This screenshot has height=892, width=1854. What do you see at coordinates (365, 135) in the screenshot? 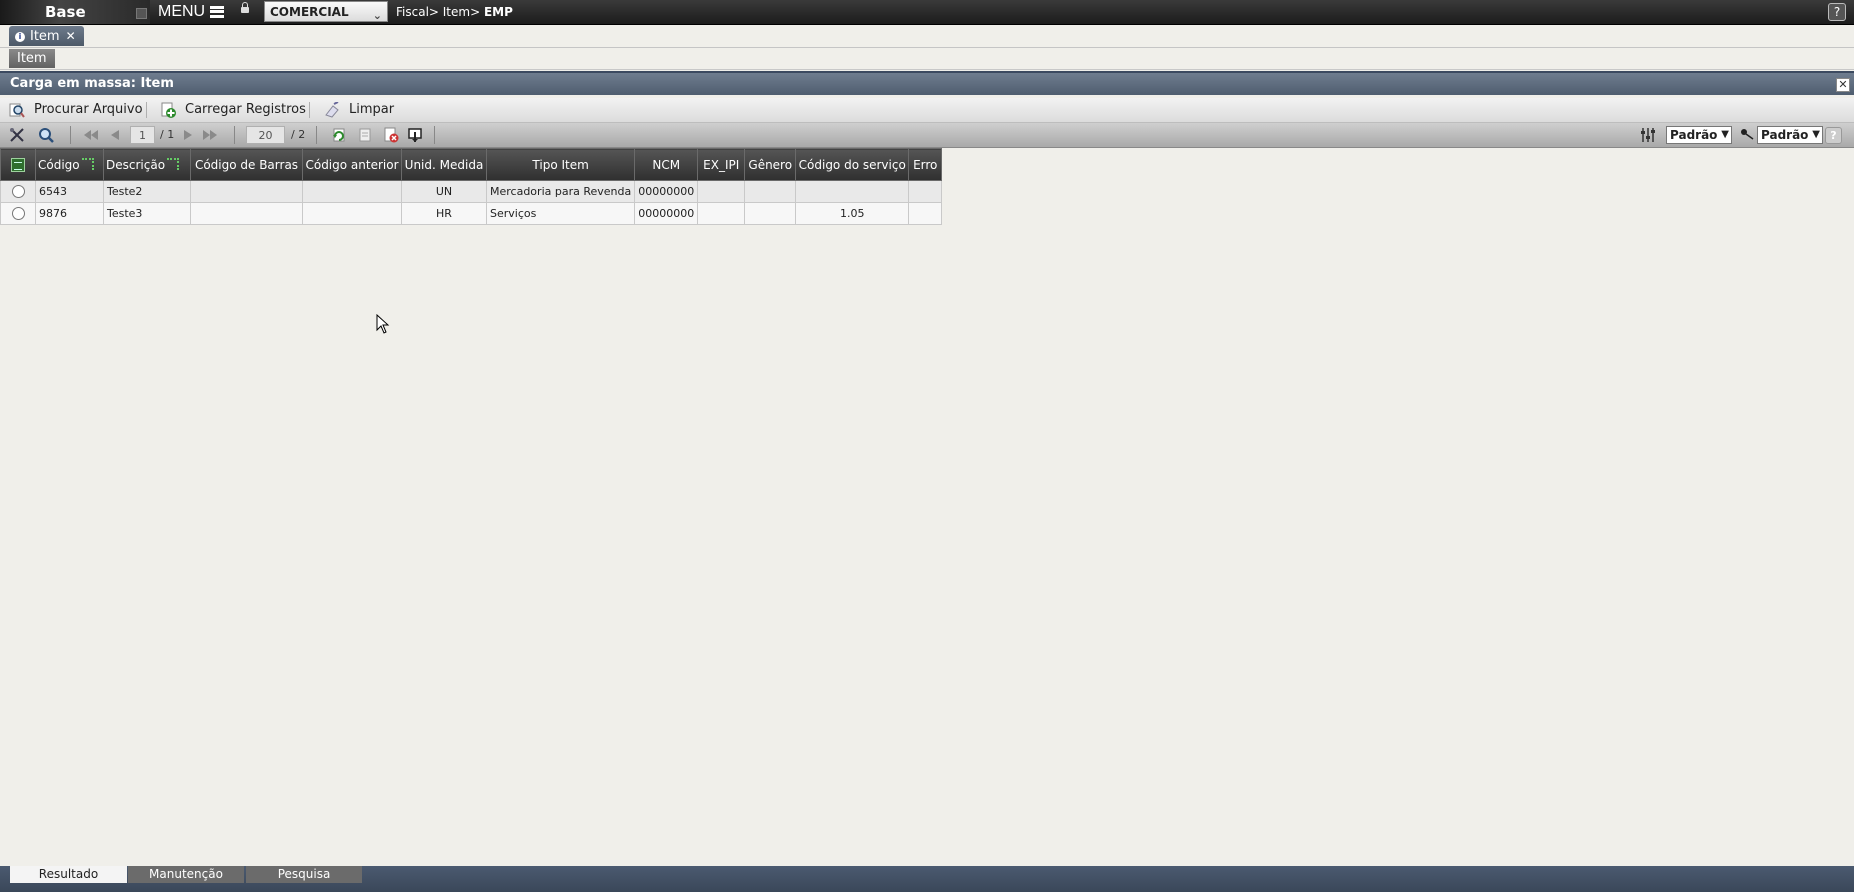
I see `document-icon` at bounding box center [365, 135].